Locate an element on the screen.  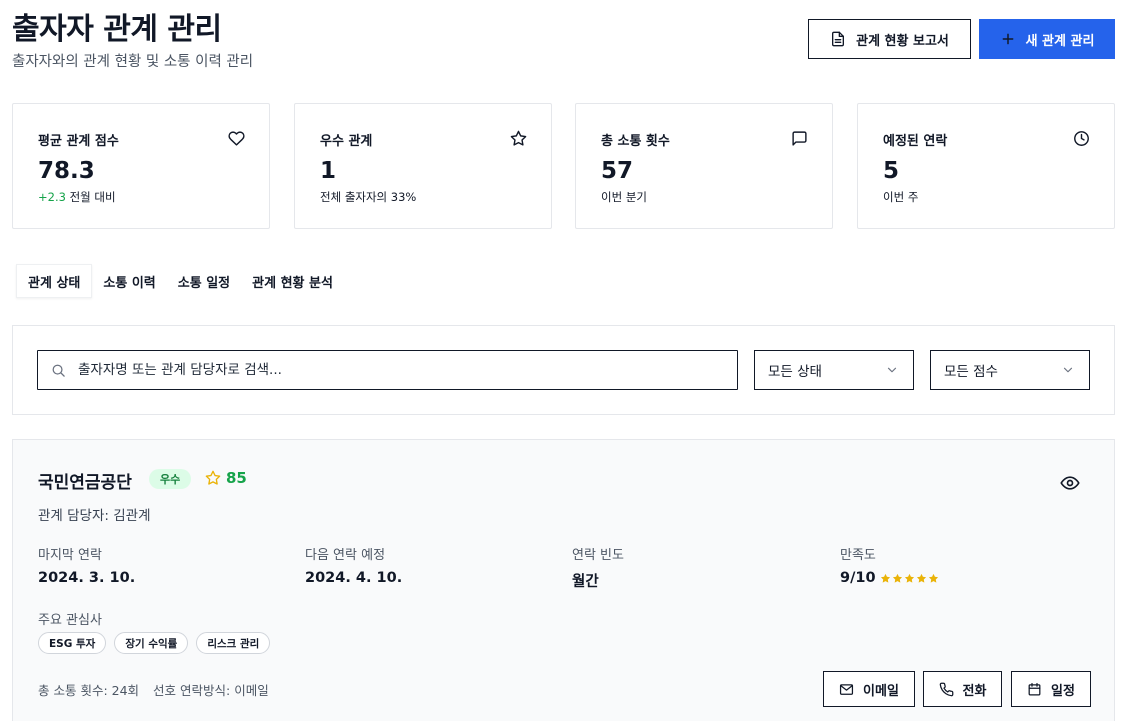
stat-label: 총 소통 횟수 is located at coordinates (635, 141).